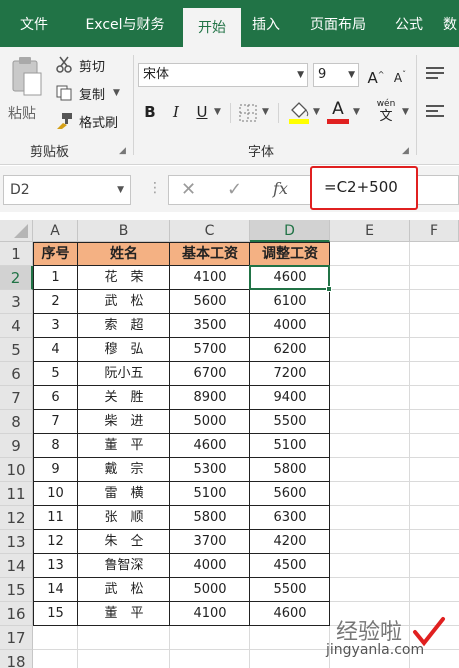  I want to click on column-header-b: B, so click(124, 231).